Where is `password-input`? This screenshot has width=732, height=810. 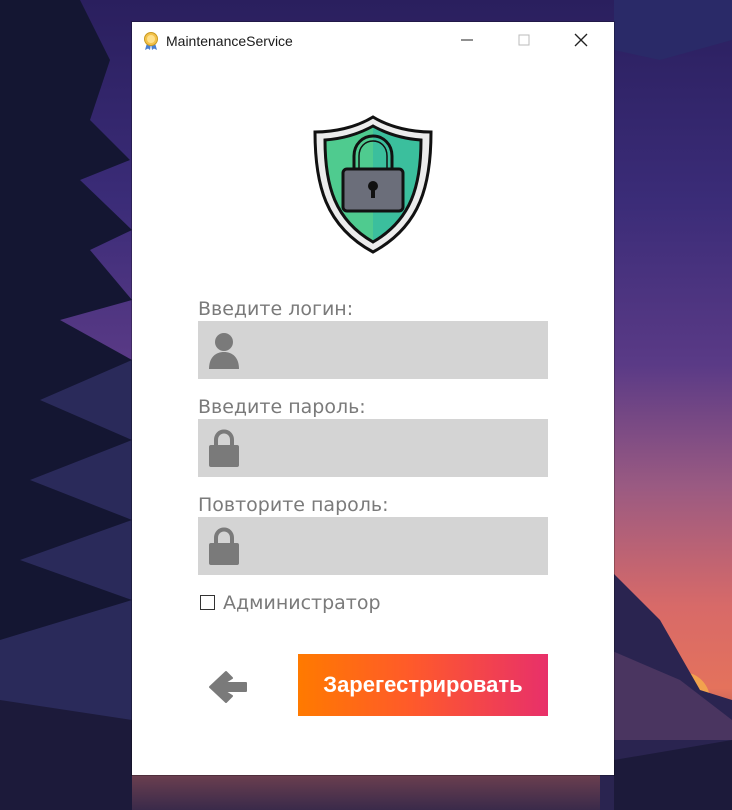
password-input is located at coordinates (396, 449).